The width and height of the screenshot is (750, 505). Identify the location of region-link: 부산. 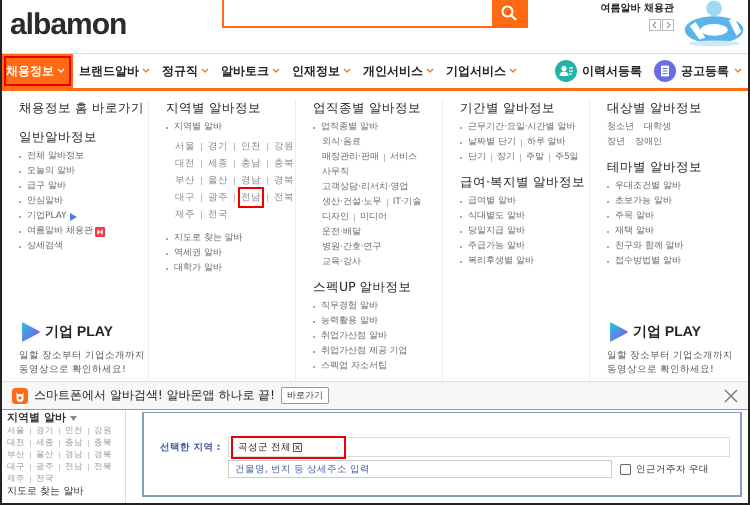
(185, 180).